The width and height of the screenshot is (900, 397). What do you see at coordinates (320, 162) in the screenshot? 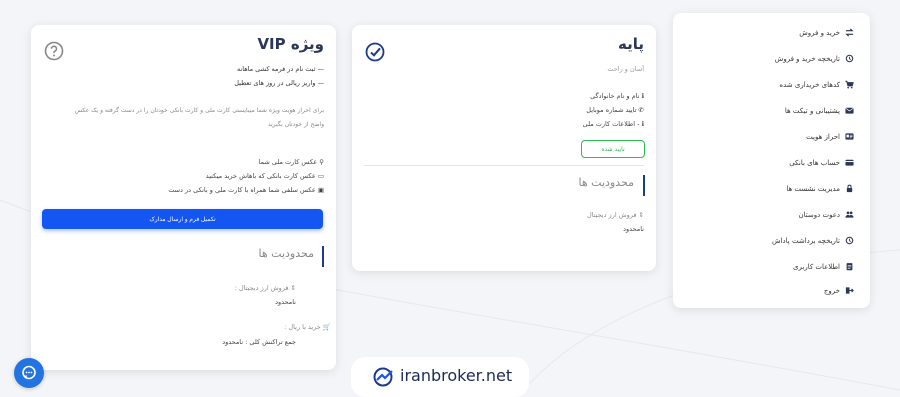
I see `user-icon: ⚲` at bounding box center [320, 162].